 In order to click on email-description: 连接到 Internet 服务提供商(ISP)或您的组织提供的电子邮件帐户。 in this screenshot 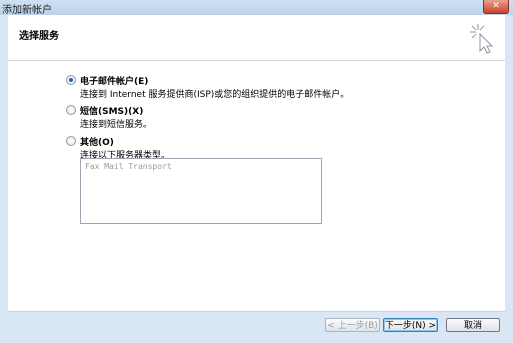, I will do `click(215, 95)`.